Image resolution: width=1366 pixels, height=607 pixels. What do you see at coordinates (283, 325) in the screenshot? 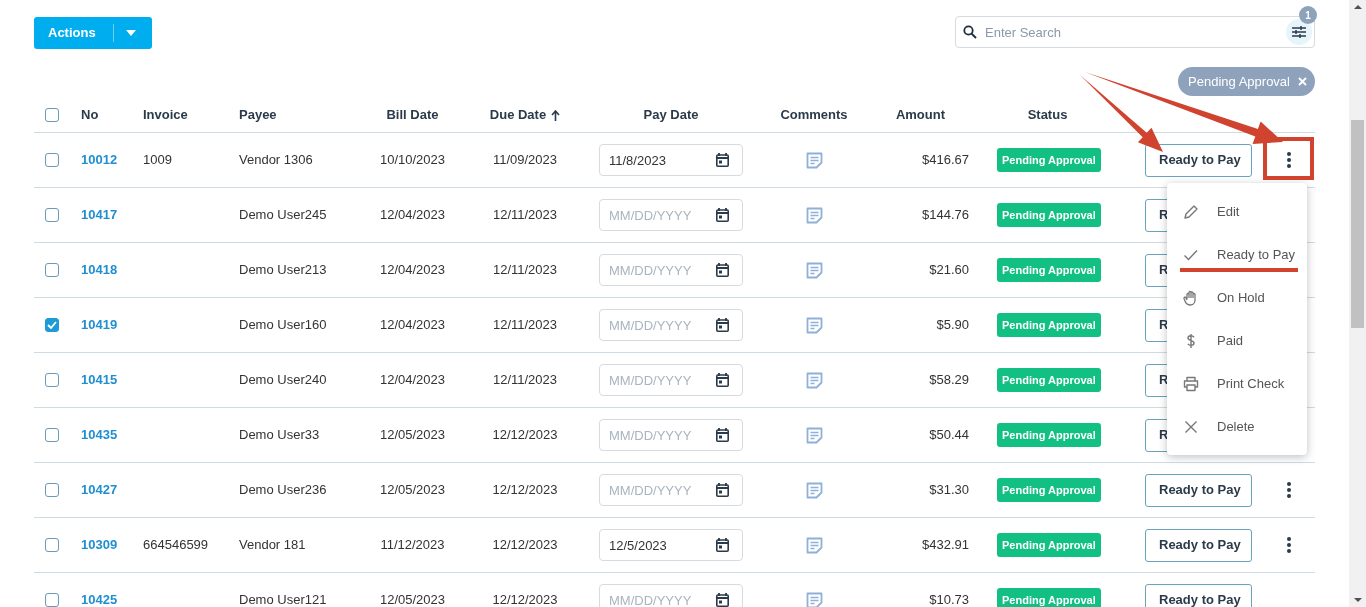
I see `payee-cell: Demo User160` at bounding box center [283, 325].